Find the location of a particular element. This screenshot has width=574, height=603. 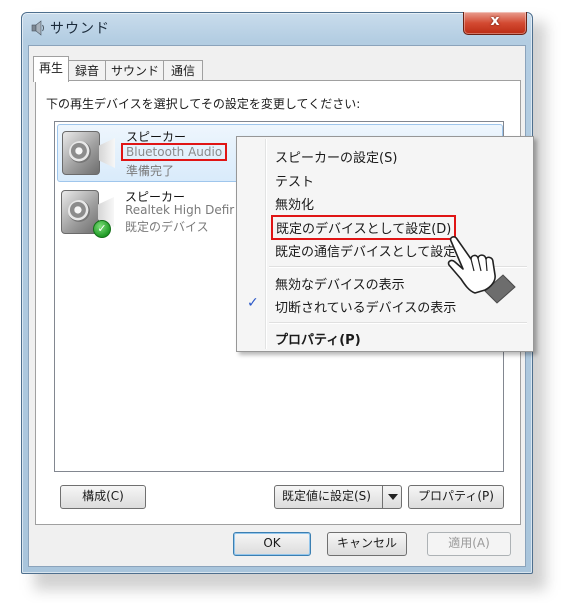

menu-item-disable: 無効化 is located at coordinates (294, 203).